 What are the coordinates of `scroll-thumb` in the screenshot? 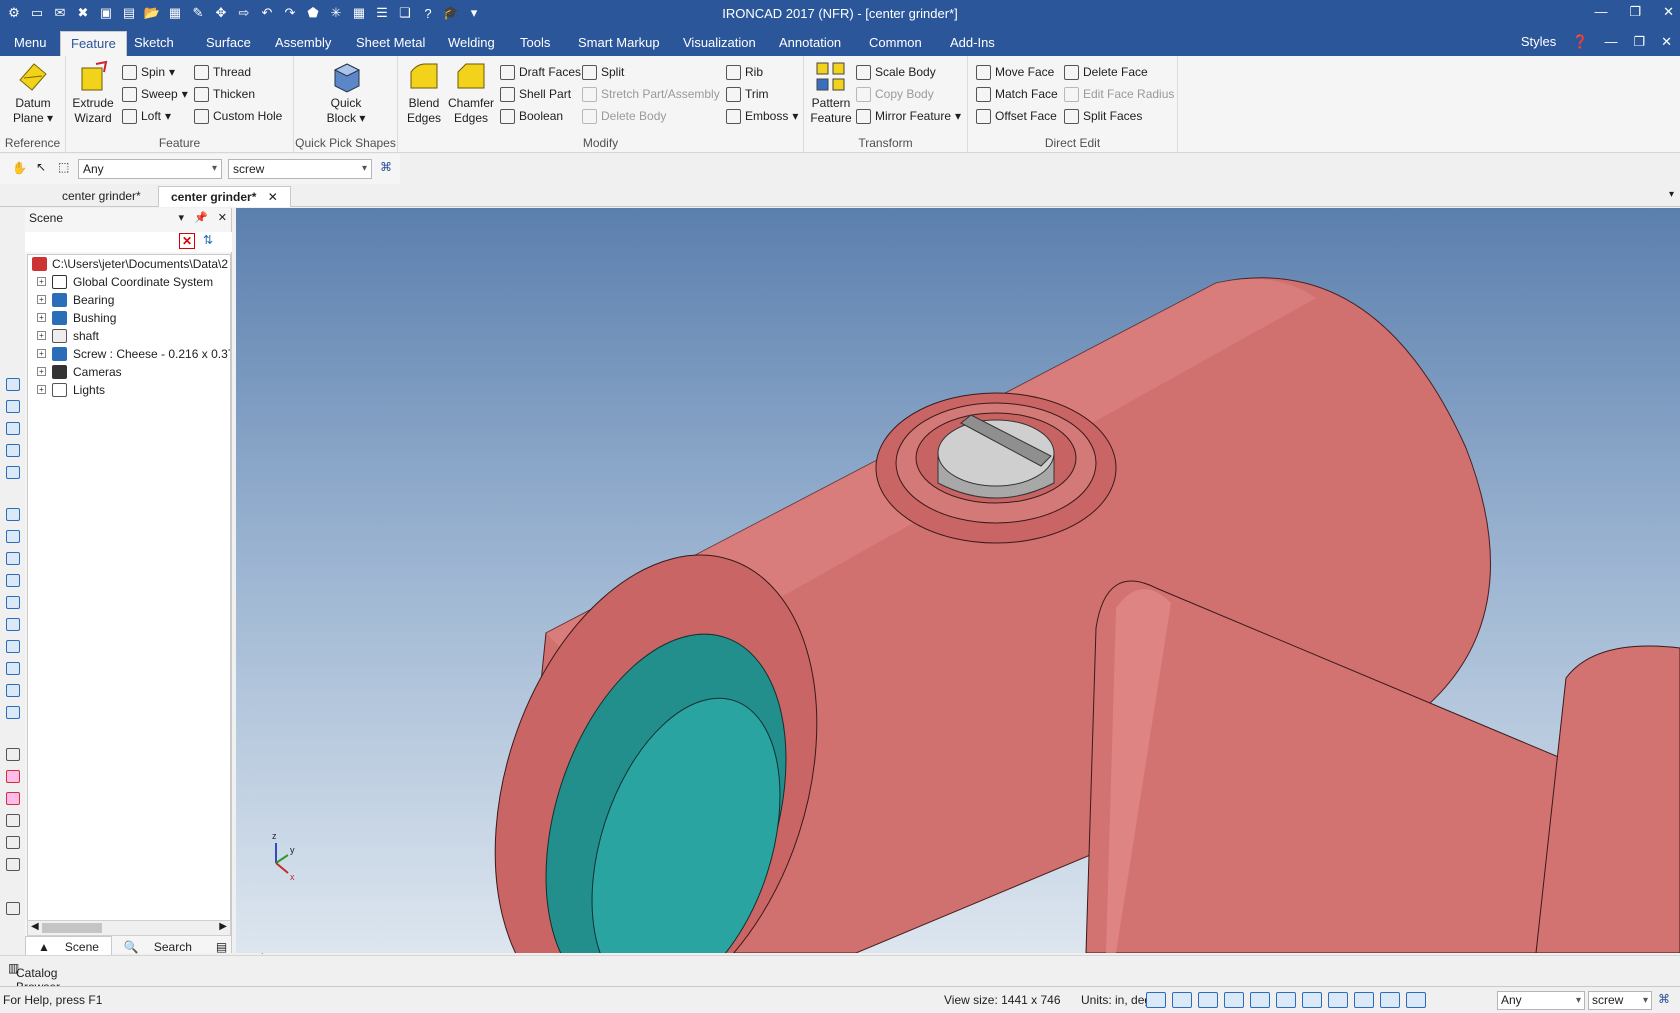 It's located at (72, 928).